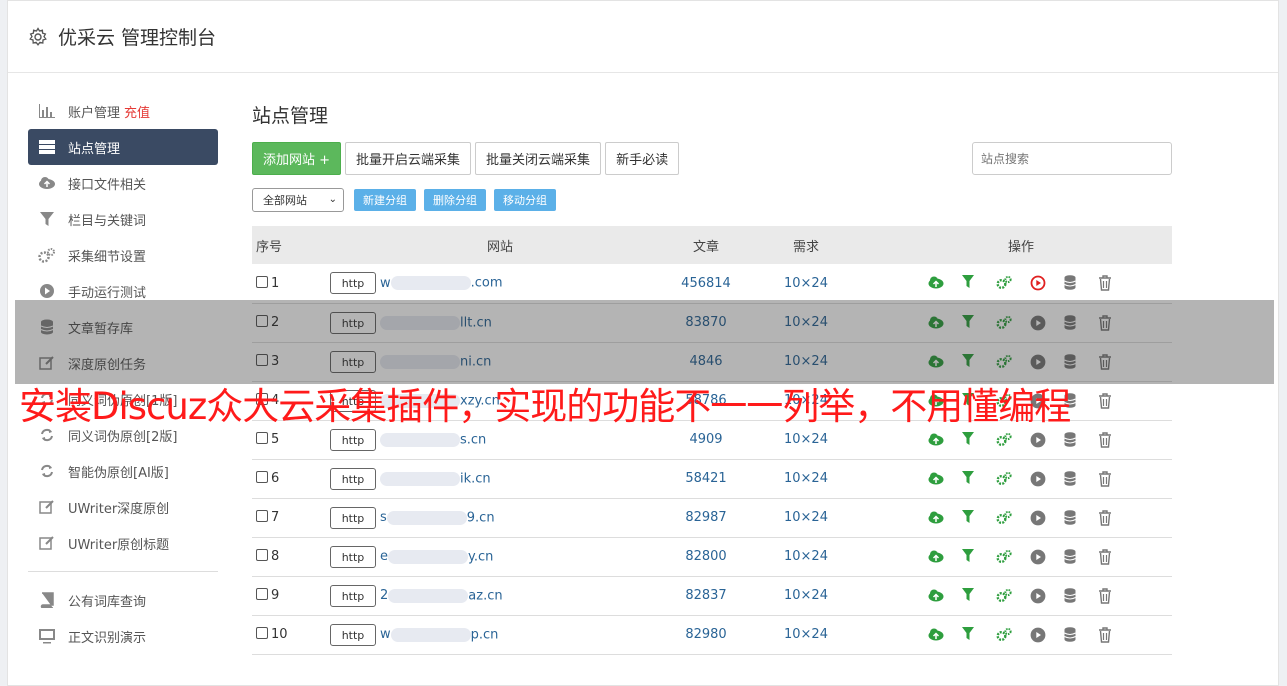  I want to click on add-site-button: 添加网站 +, so click(297, 158).